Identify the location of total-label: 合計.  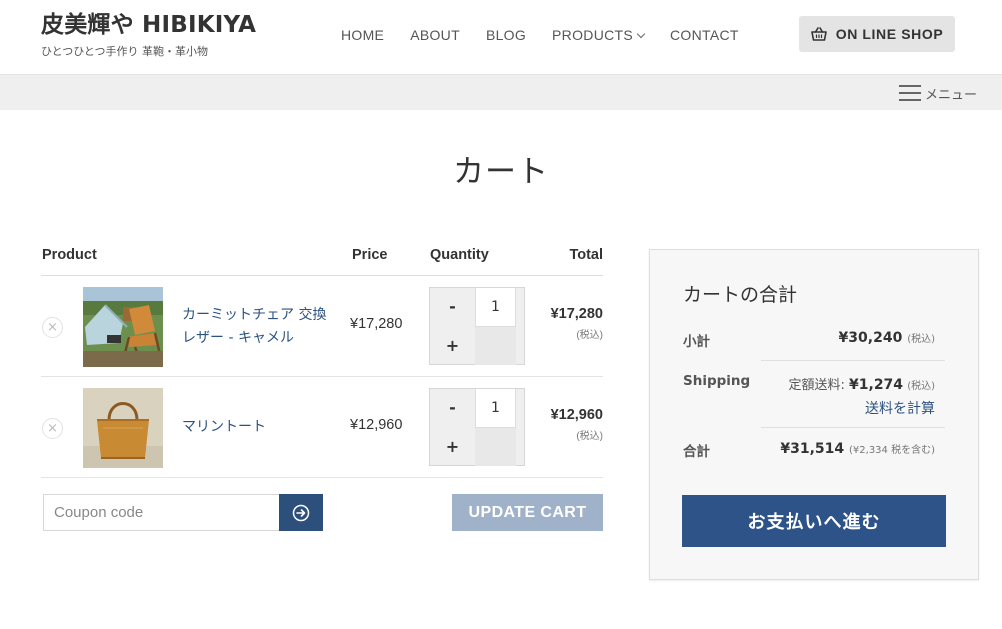
(696, 452).